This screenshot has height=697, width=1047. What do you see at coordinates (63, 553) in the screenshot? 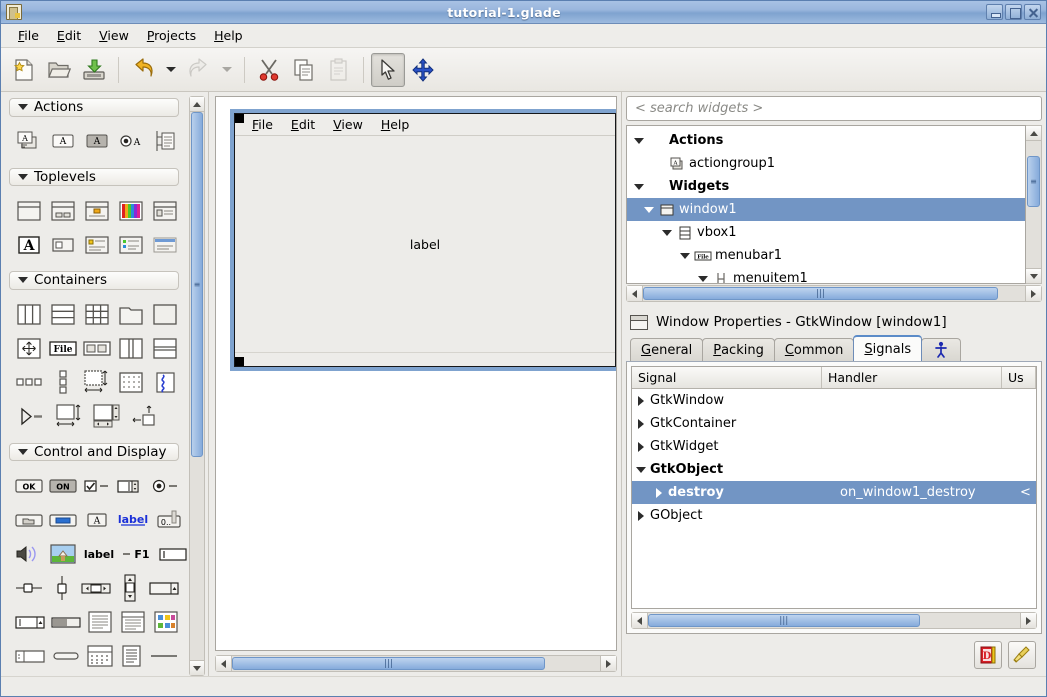
I see `palette-item-image` at bounding box center [63, 553].